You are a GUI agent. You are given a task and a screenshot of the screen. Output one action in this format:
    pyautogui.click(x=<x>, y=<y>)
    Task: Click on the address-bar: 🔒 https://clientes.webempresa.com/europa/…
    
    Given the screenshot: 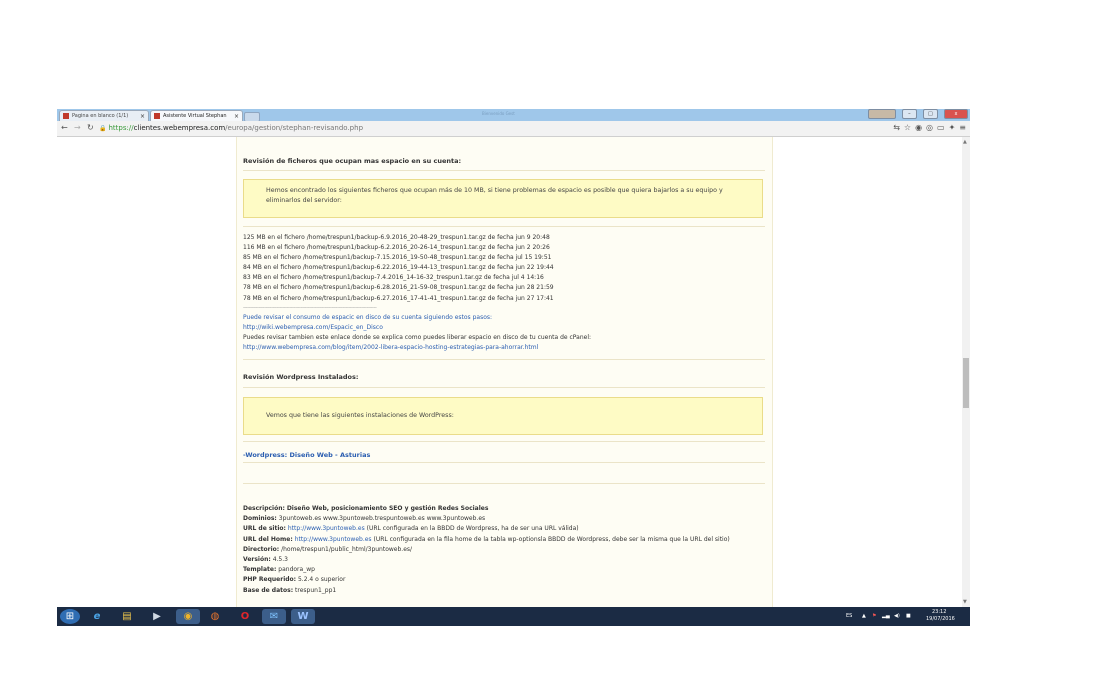 What is the action you would take?
    pyautogui.click(x=479, y=128)
    